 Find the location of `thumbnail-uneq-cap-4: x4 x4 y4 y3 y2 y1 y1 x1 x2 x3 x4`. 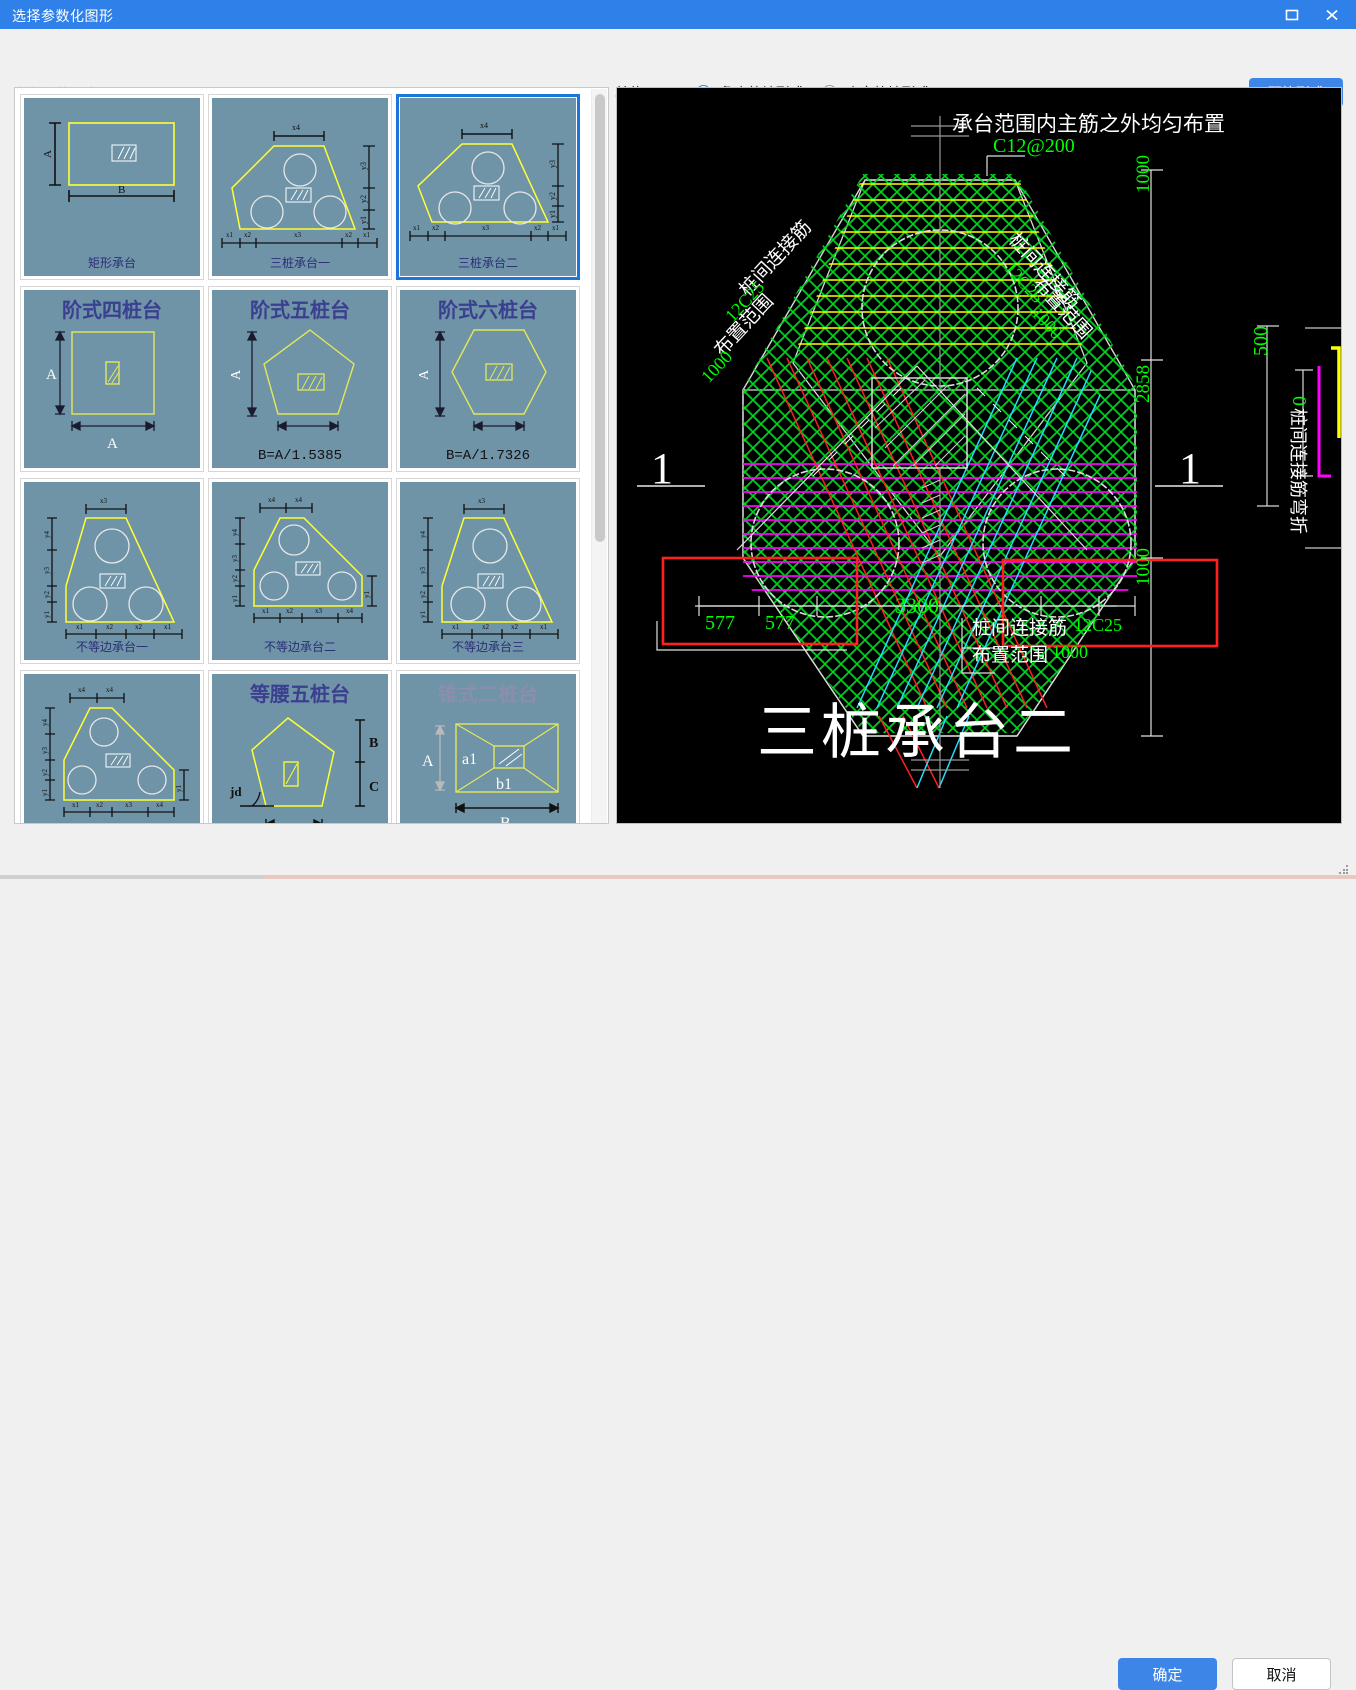

thumbnail-uneq-cap-4: x4 x4 y4 y3 y2 y1 y1 x1 x2 x3 x4 is located at coordinates (112, 746).